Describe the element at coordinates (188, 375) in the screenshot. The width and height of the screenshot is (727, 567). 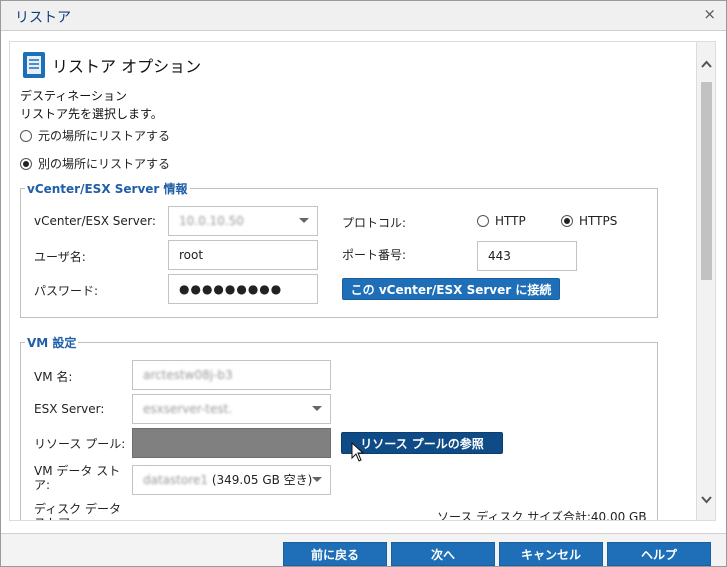
I see `vm-name-value: arctestw08j-b3` at that location.